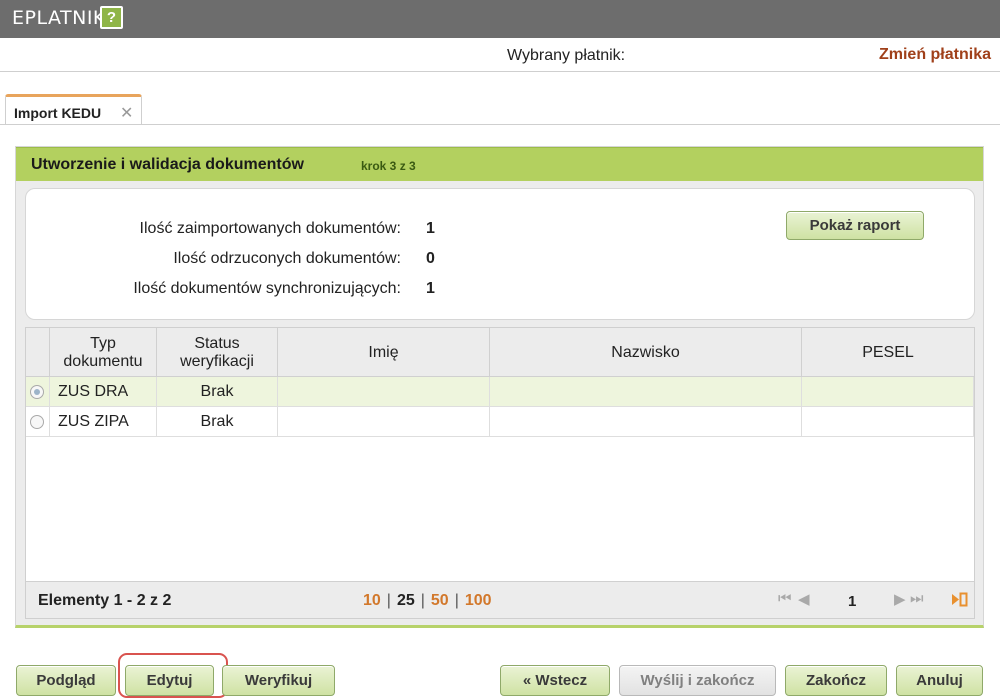  Describe the element at coordinates (217, 361) in the screenshot. I see `header-line: weryfikacji` at that location.